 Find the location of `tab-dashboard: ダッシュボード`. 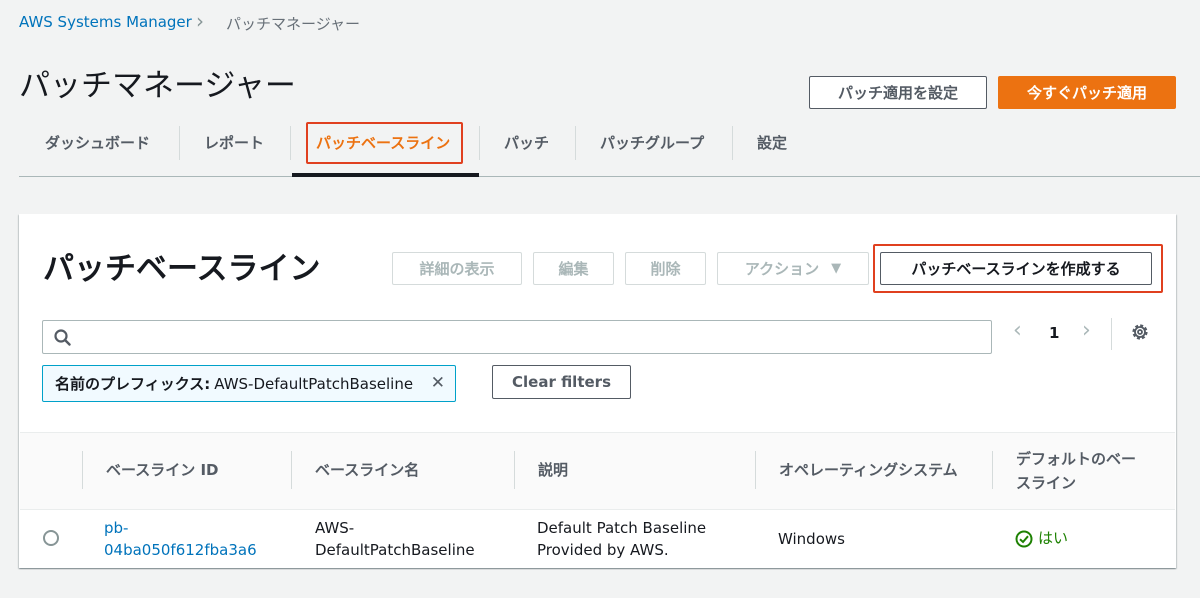

tab-dashboard: ダッシュボード is located at coordinates (97, 142).